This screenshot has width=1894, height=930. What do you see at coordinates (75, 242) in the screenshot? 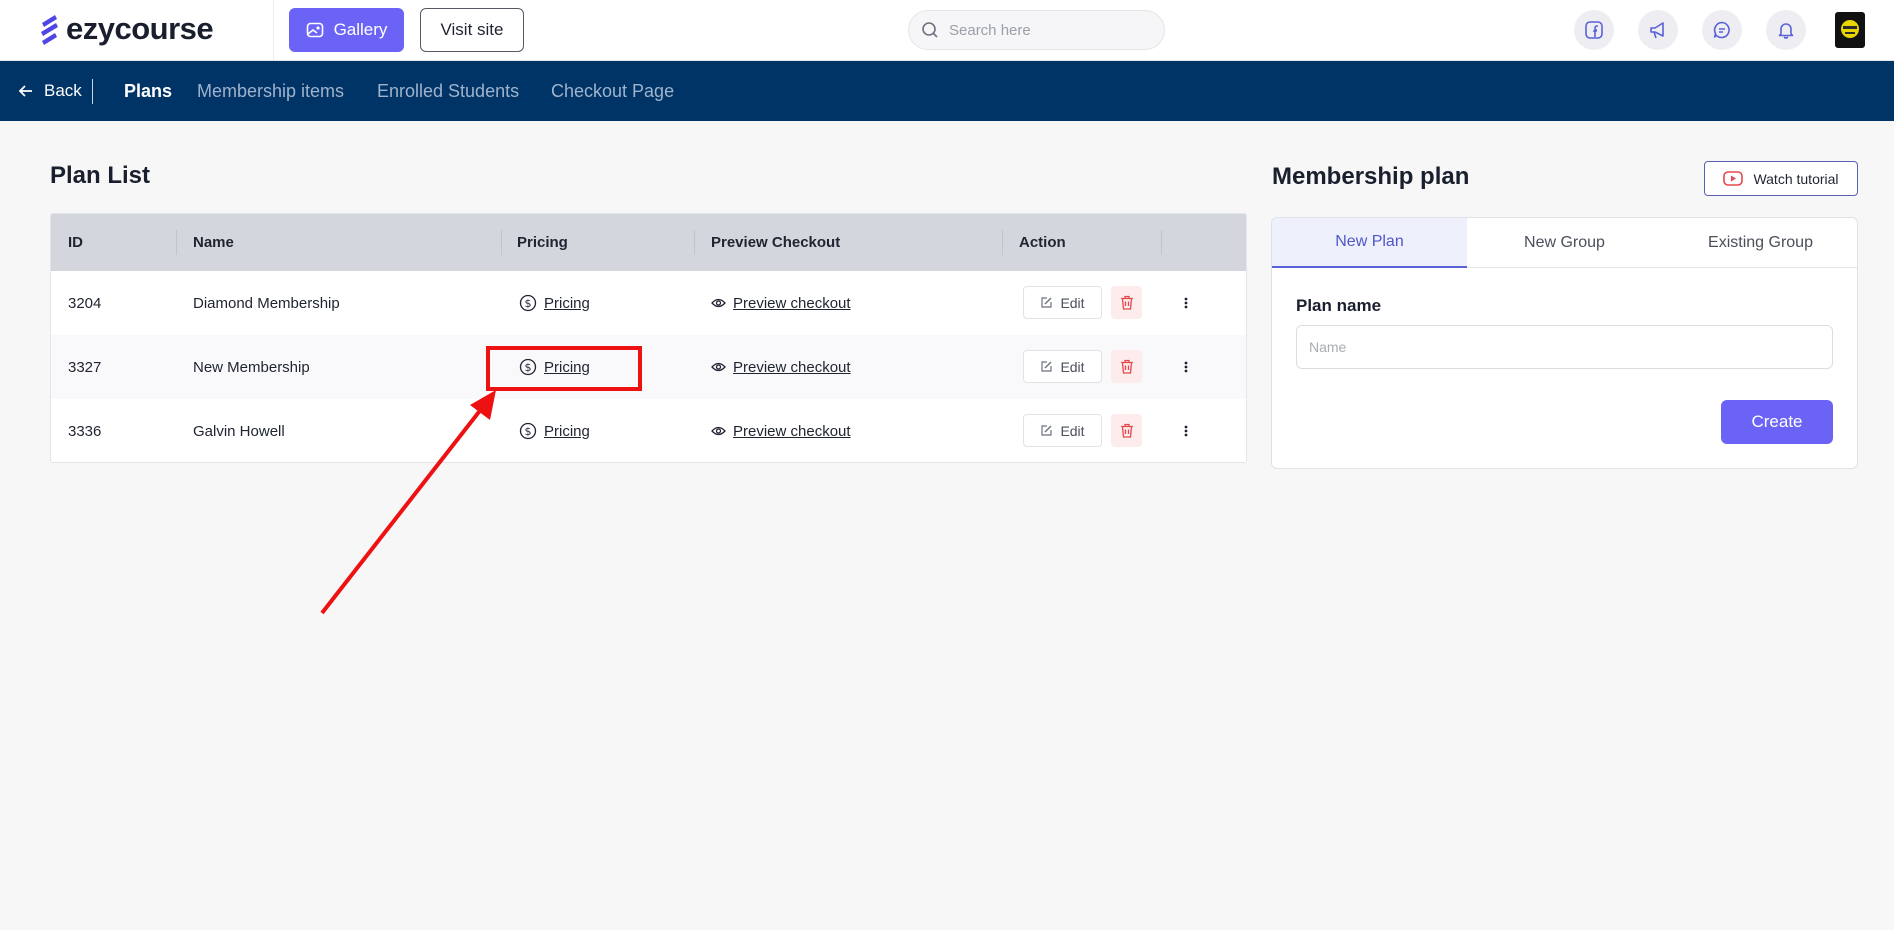
I see `column-header-id: ID` at bounding box center [75, 242].